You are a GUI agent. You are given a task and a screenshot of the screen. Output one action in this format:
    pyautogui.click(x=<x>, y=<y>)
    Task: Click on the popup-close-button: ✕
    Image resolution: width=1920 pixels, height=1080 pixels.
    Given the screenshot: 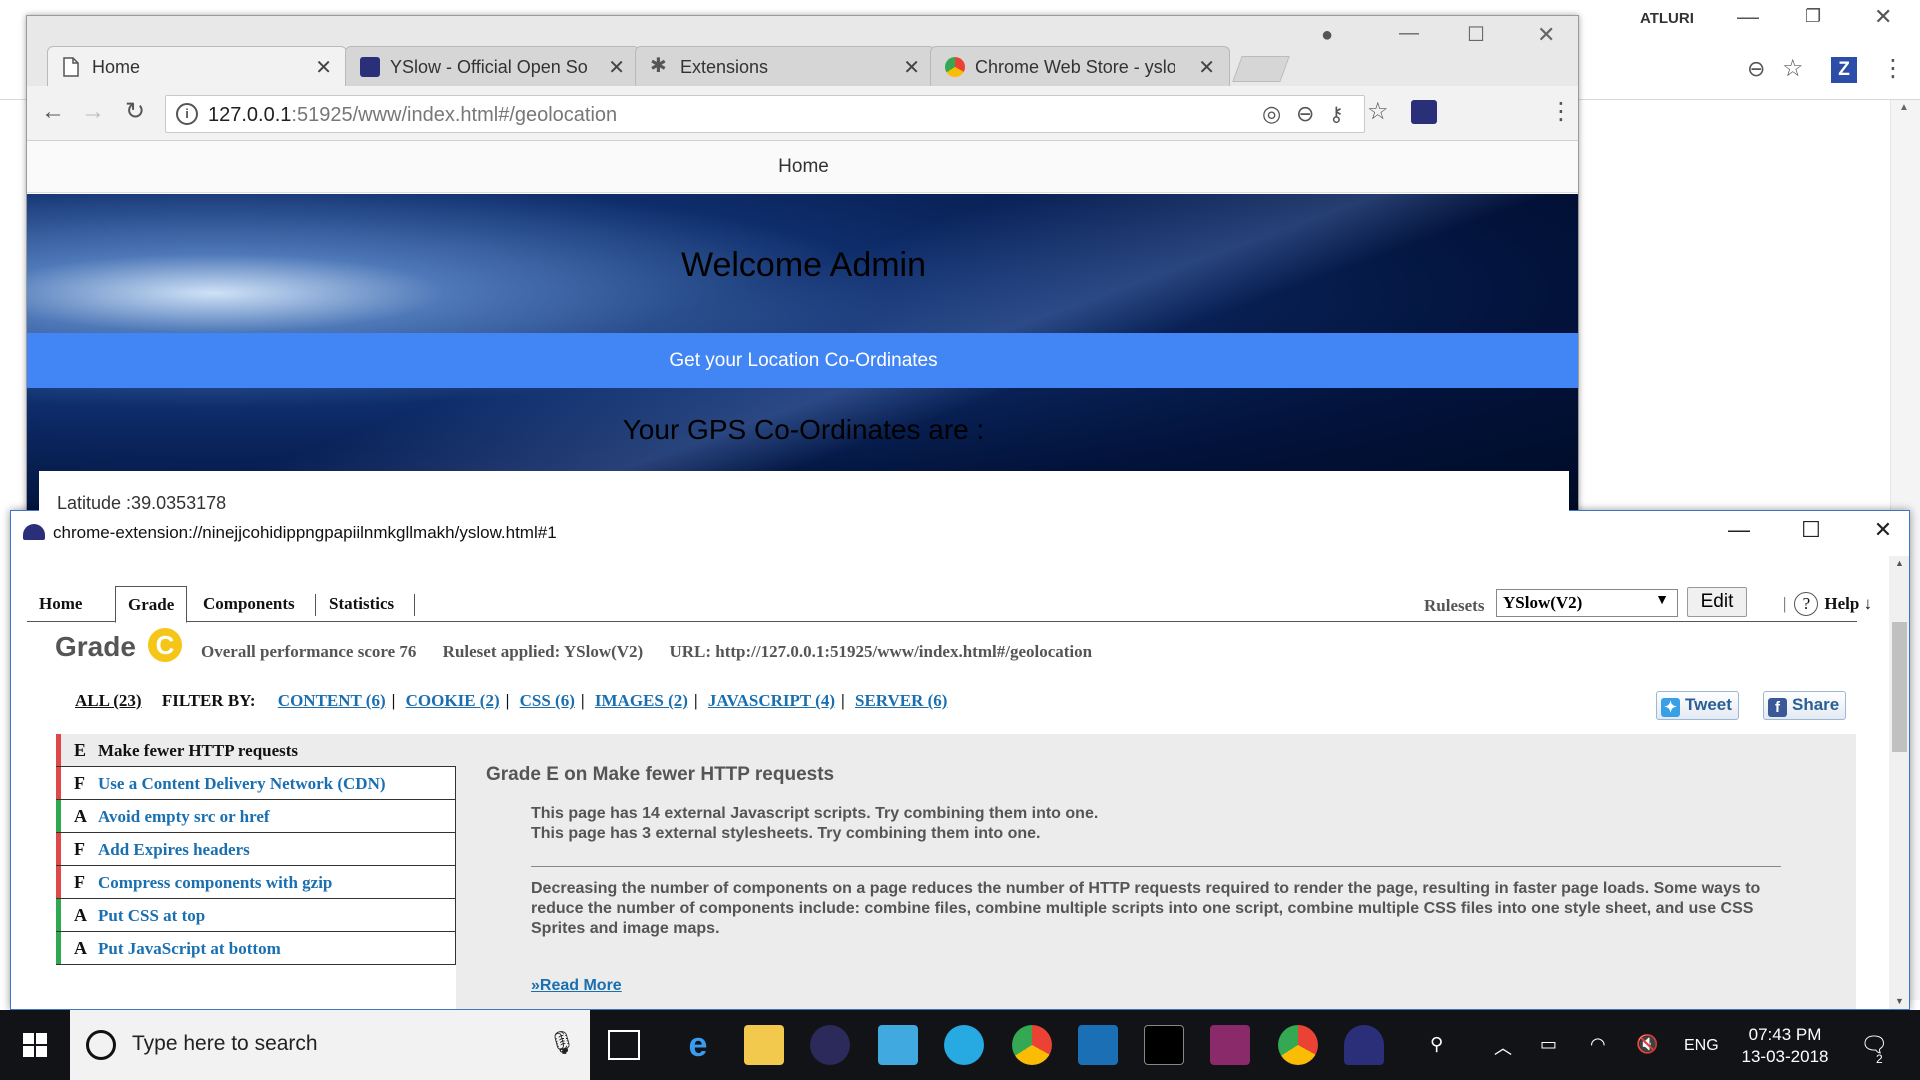 What is the action you would take?
    pyautogui.click(x=1883, y=530)
    